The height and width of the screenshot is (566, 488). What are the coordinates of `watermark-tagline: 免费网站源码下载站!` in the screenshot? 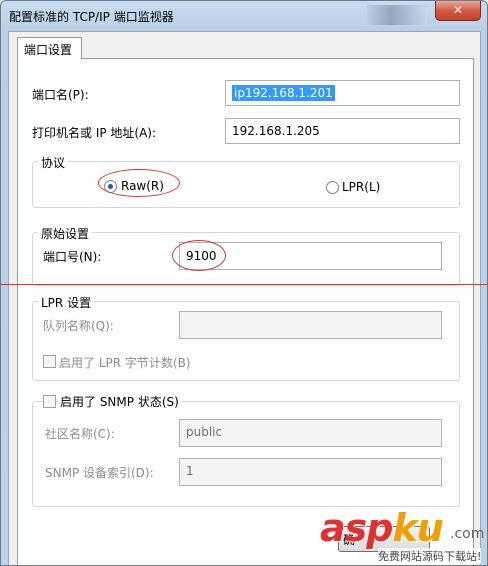 It's located at (430, 556).